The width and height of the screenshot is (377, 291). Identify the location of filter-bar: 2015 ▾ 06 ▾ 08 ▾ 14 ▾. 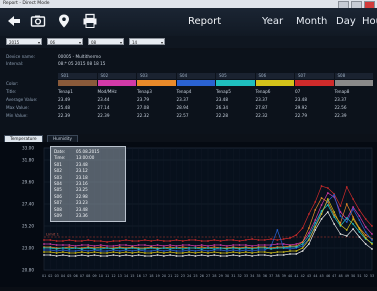
(188, 42).